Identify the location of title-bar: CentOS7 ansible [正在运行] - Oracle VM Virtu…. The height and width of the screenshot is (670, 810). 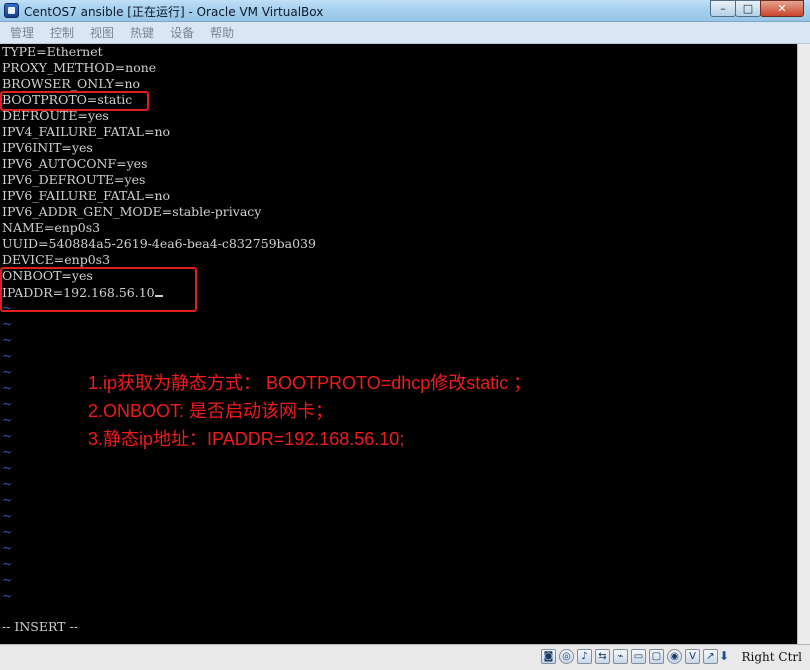
(405, 11).